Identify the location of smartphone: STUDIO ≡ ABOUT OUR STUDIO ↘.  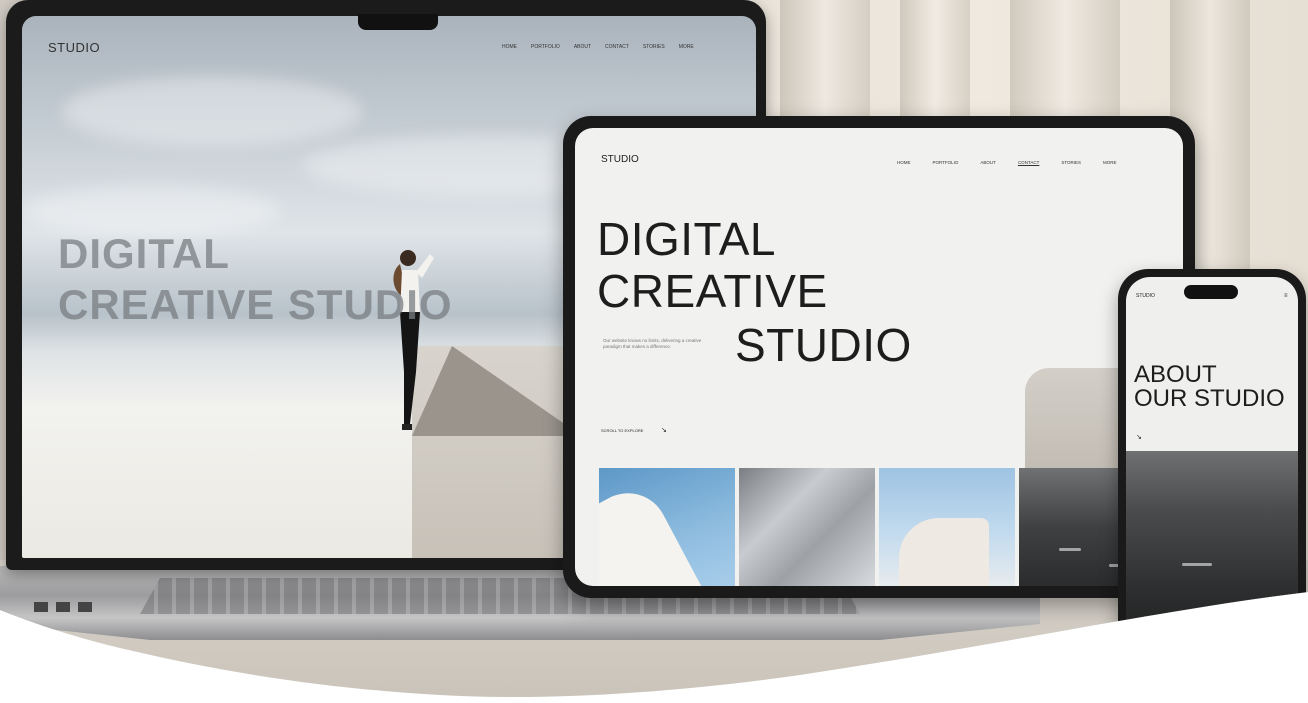
(1212, 461).